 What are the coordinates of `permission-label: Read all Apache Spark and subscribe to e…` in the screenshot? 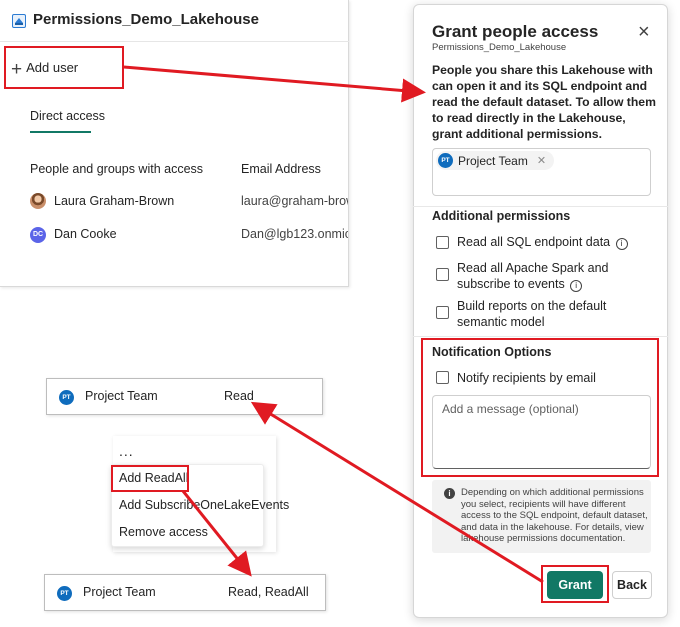 It's located at (533, 276).